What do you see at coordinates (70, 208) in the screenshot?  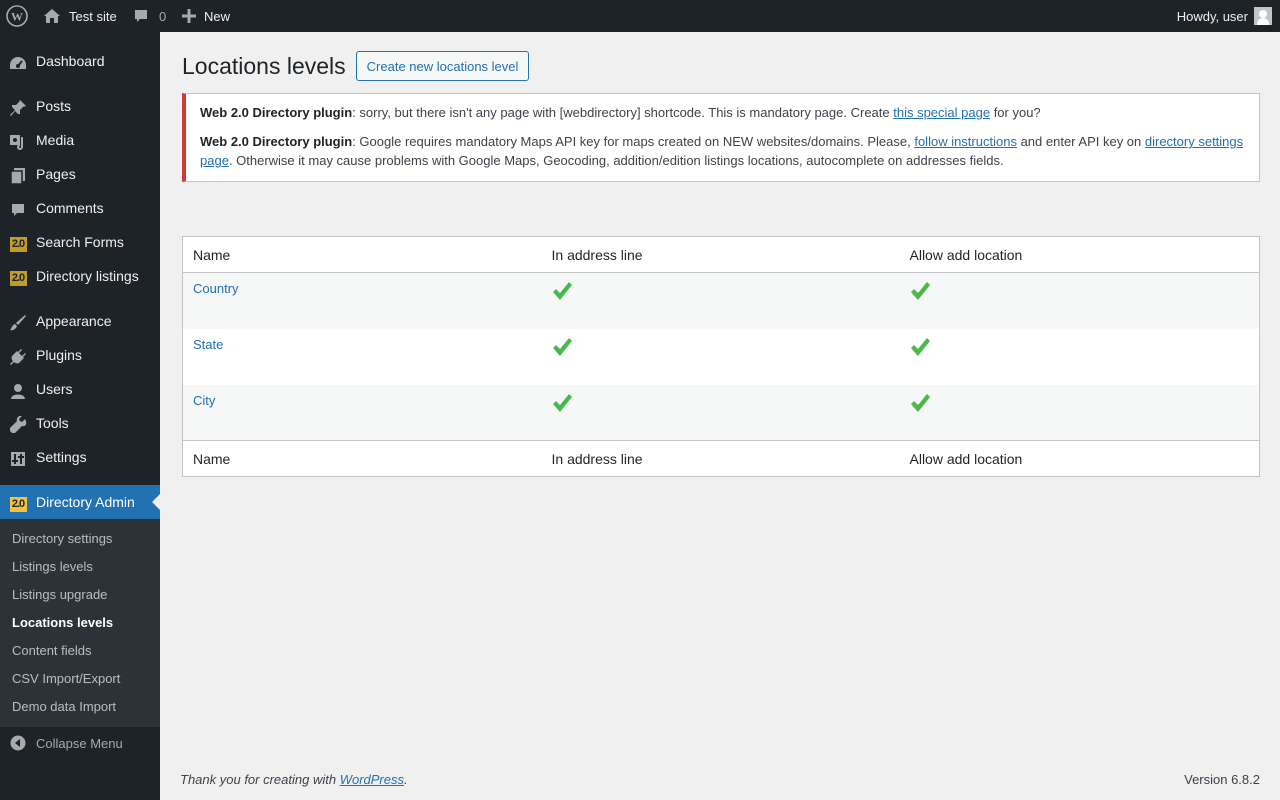 I see `sidebar-item-label: Comments` at bounding box center [70, 208].